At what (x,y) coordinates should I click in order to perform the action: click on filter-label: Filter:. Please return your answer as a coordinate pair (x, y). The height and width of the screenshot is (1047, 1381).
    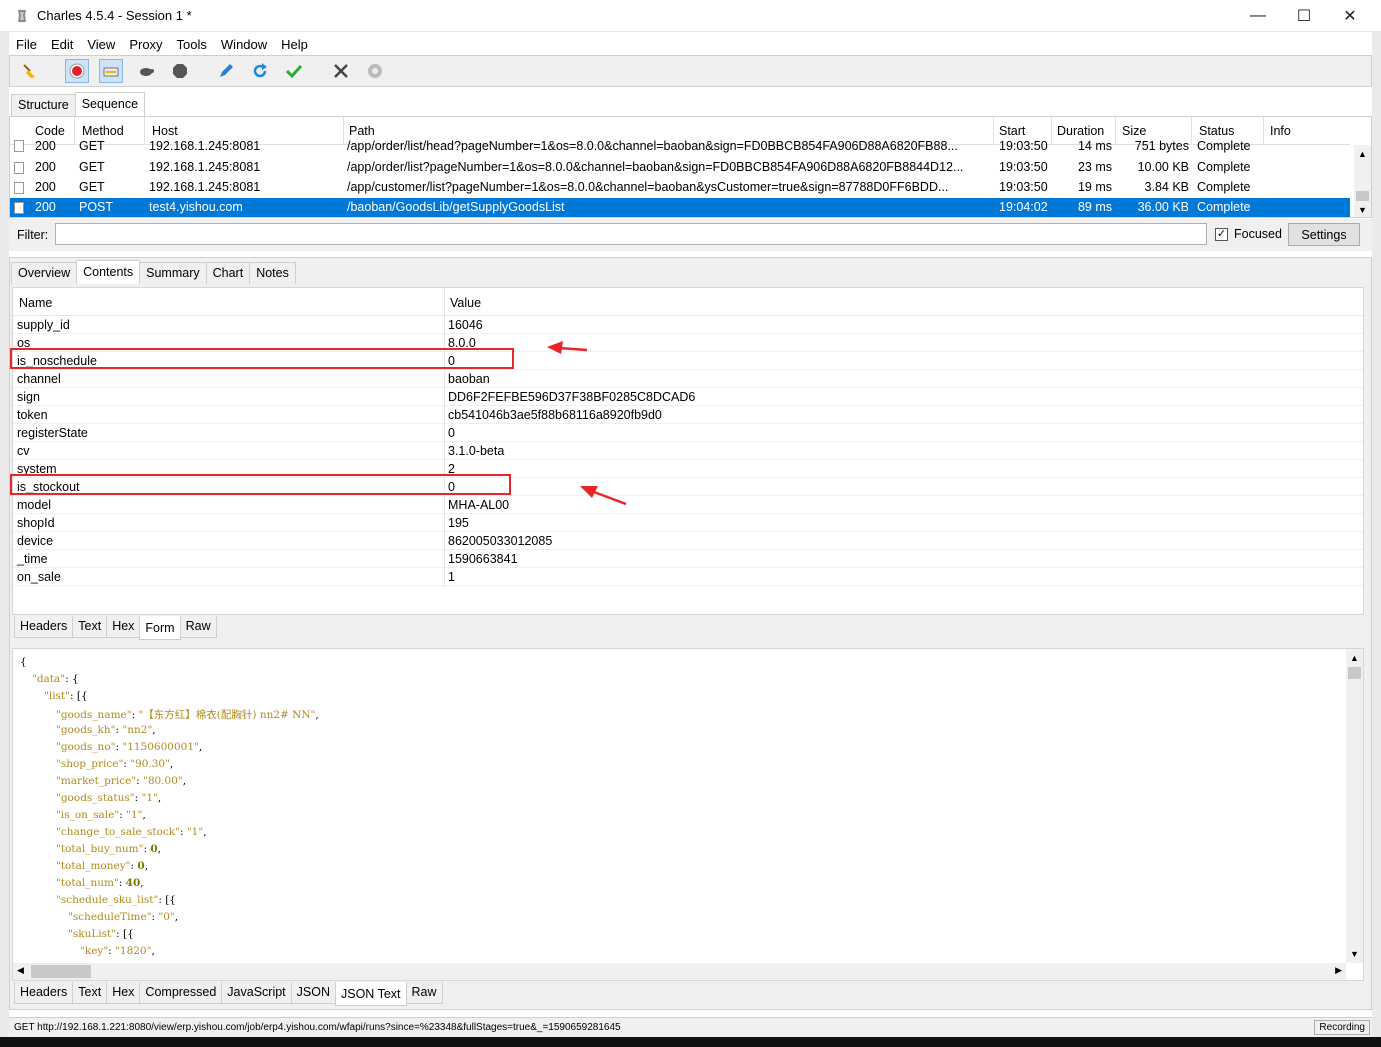
    Looking at the image, I should click on (33, 235).